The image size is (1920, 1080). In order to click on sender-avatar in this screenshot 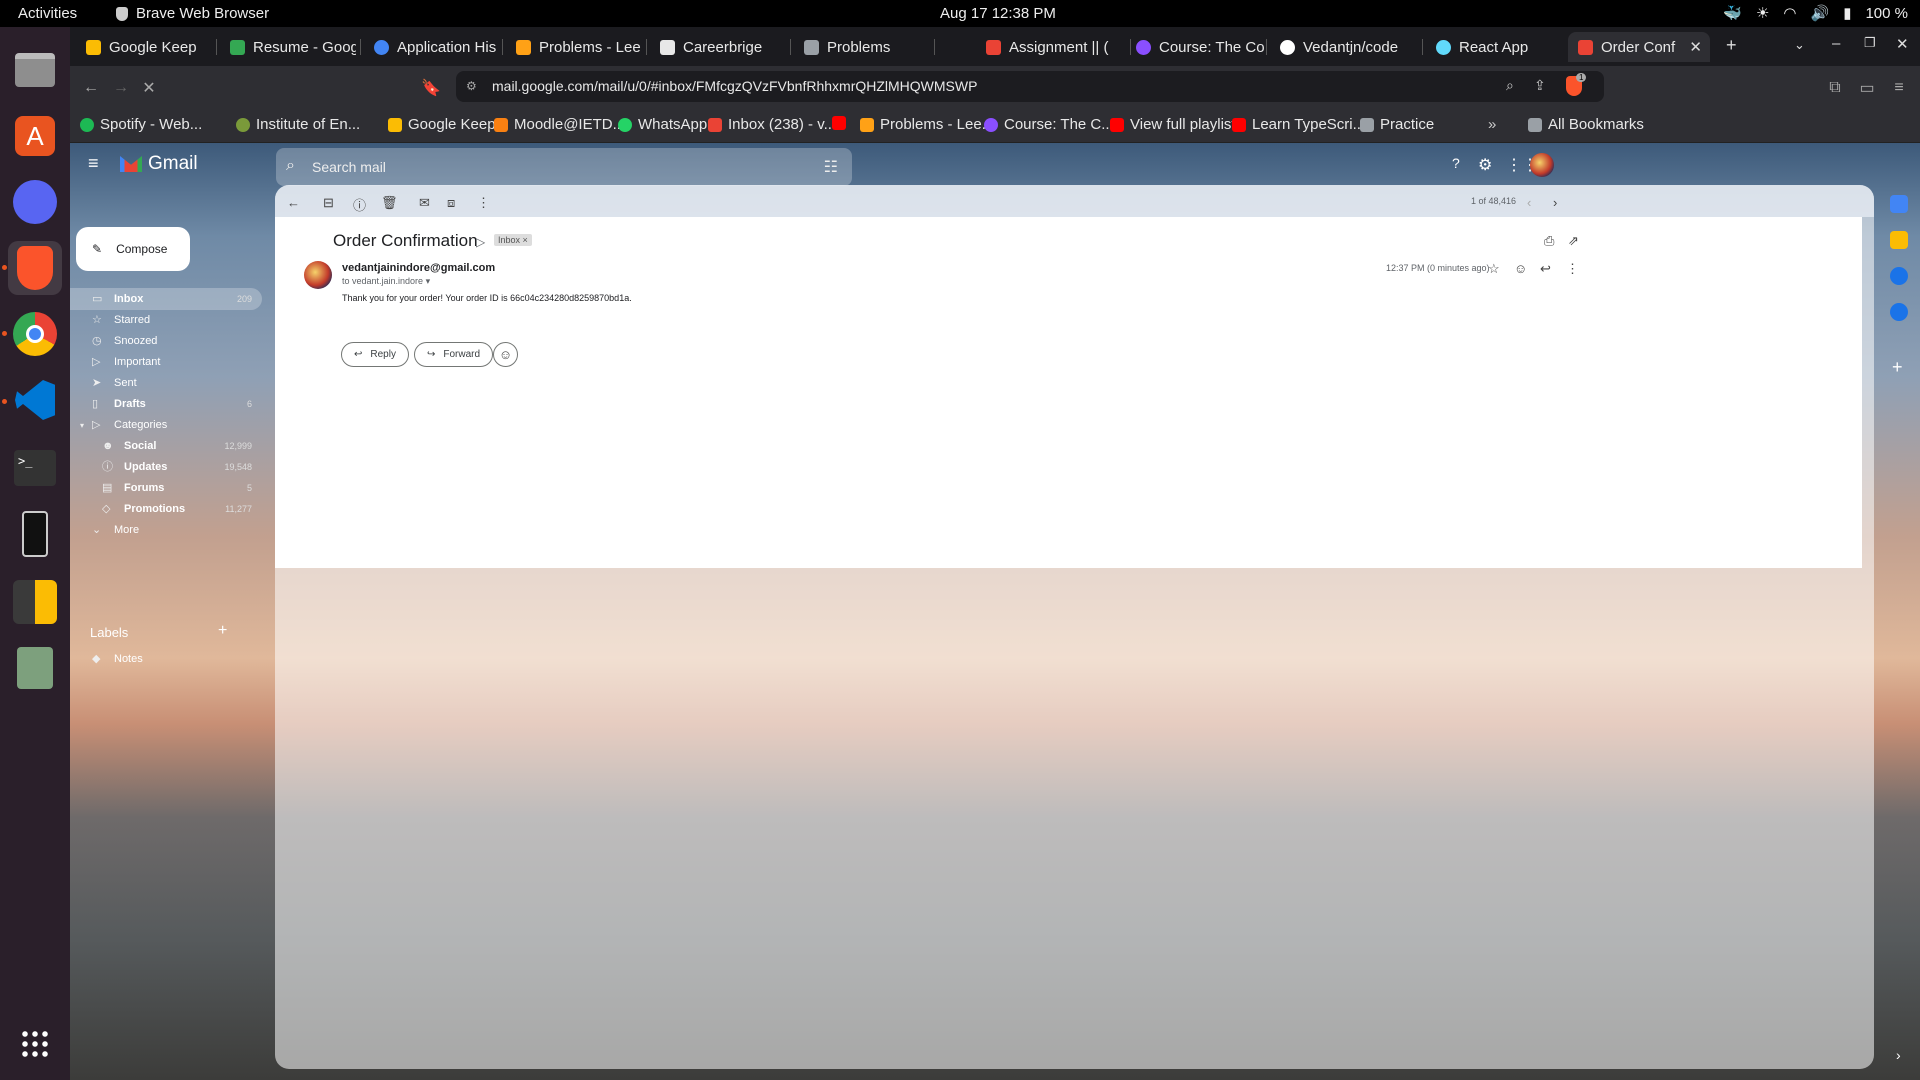, I will do `click(318, 275)`.